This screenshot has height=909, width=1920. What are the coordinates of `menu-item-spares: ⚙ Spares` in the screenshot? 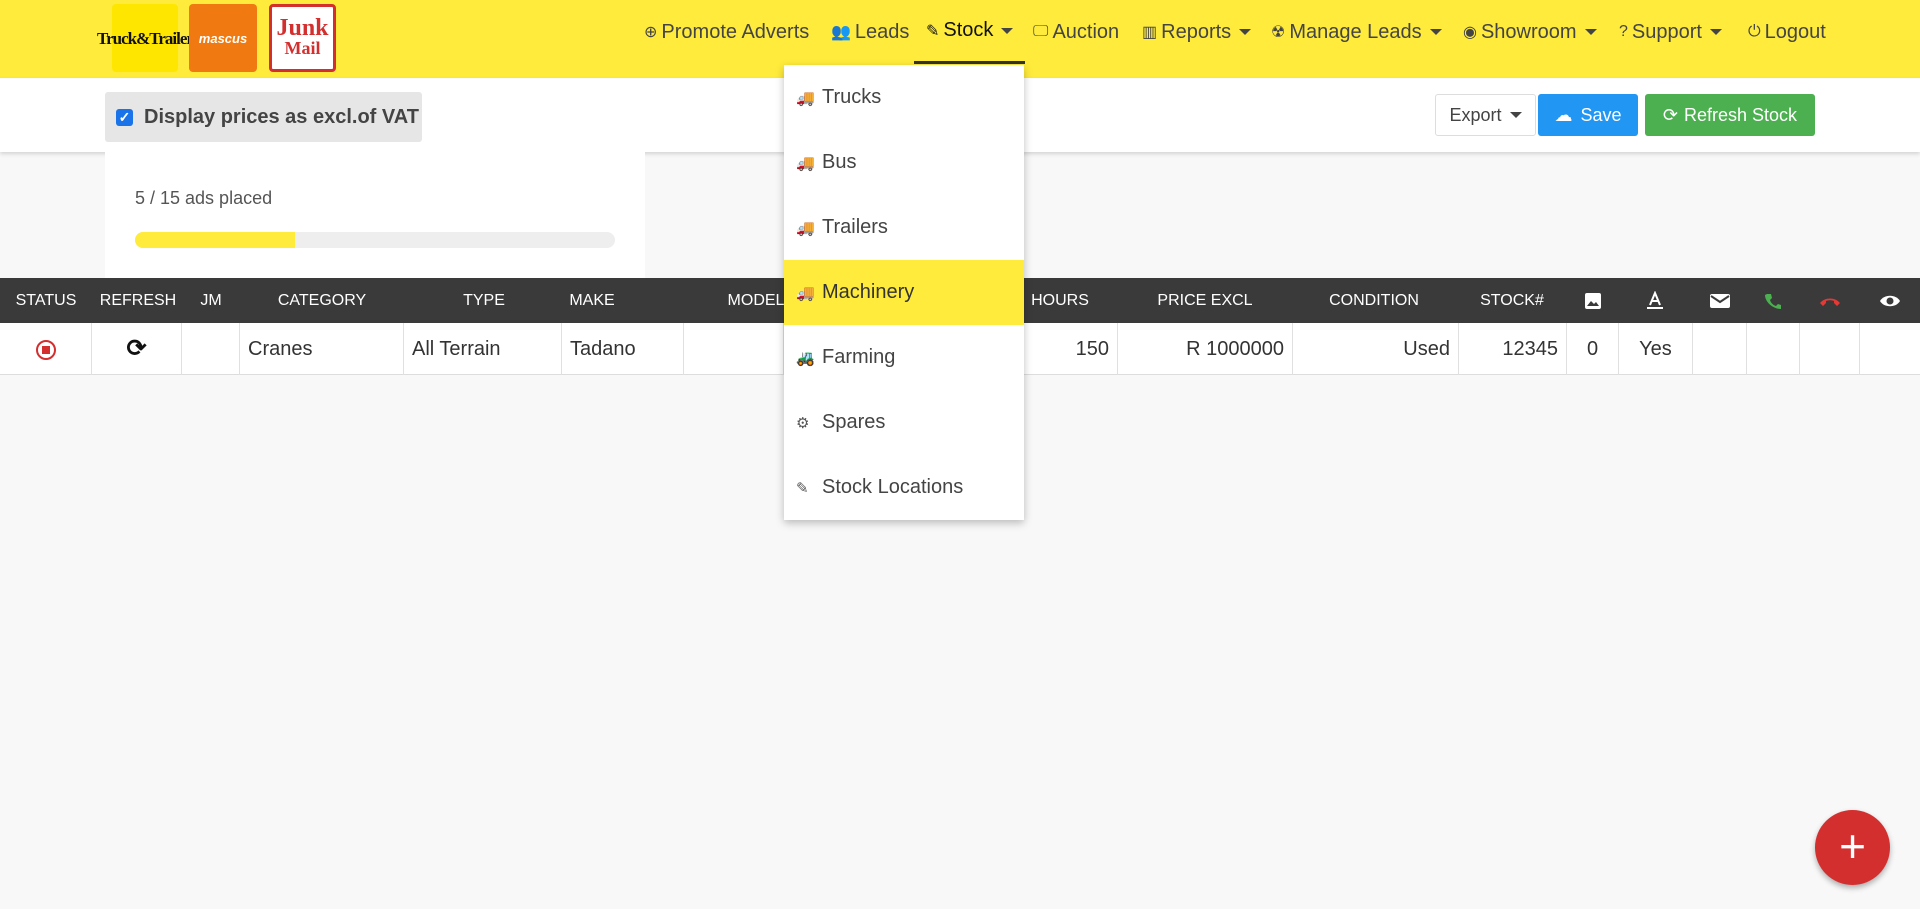 It's located at (904, 422).